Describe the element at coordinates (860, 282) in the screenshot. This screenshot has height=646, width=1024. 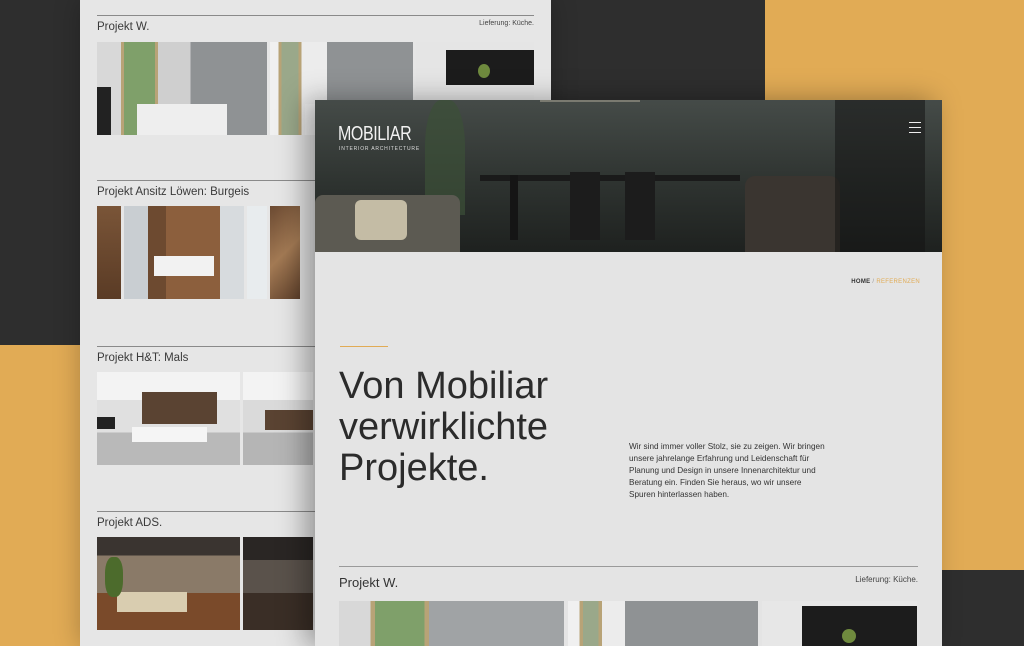
I see `breadcrumb-home: HOME` at that location.